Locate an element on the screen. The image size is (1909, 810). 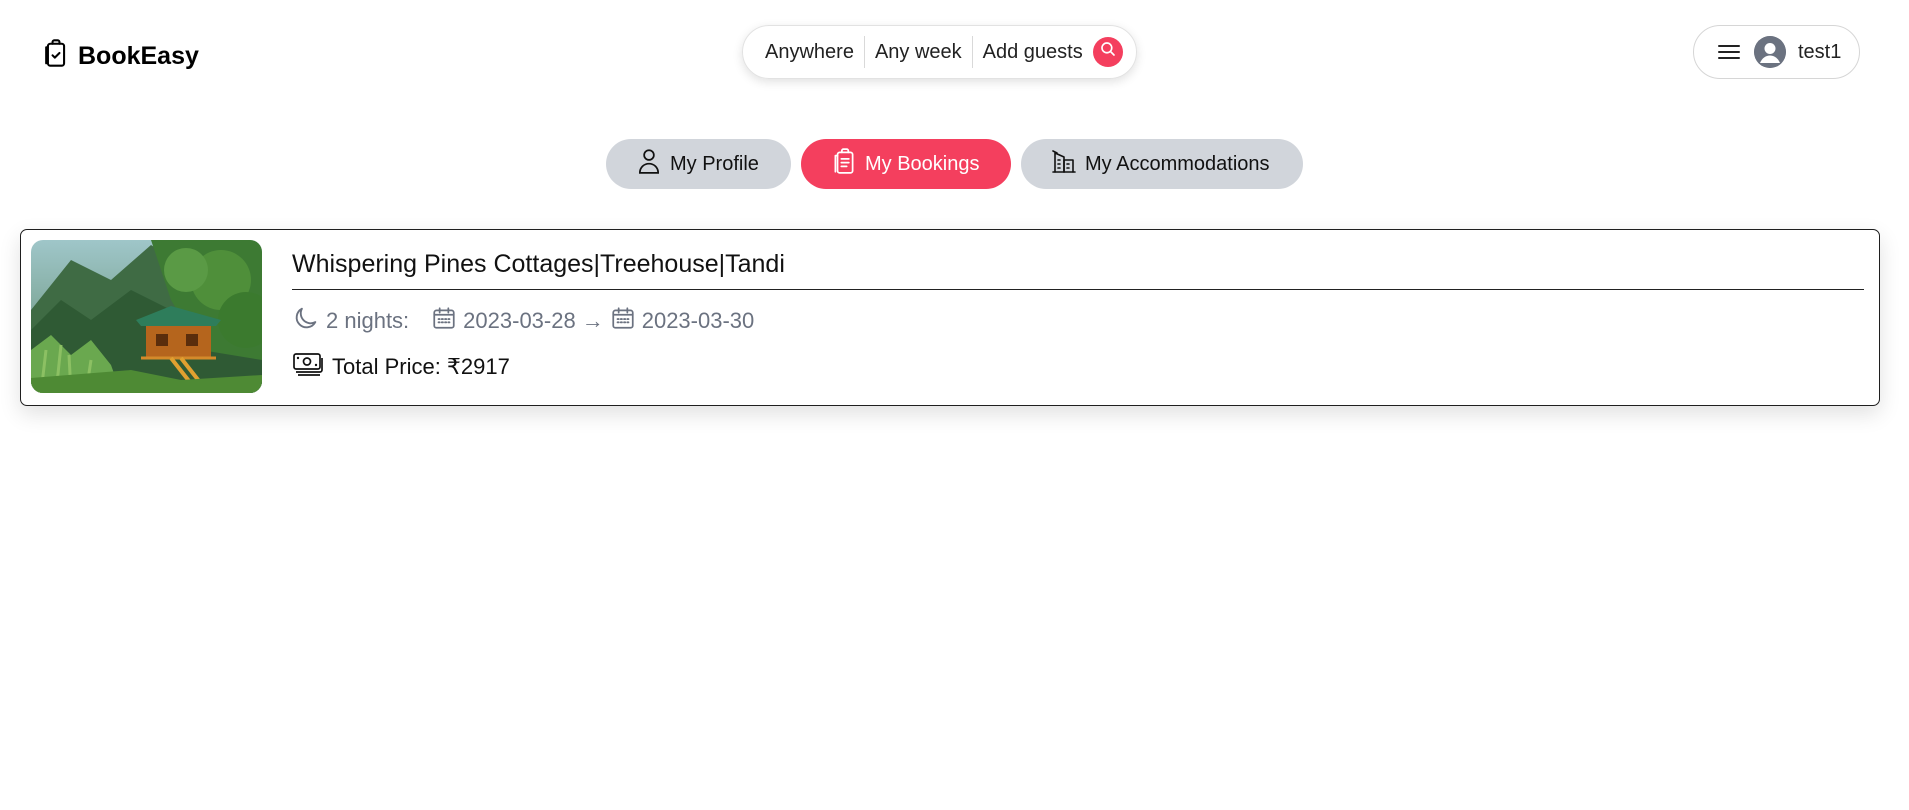
building-icon is located at coordinates (1064, 164).